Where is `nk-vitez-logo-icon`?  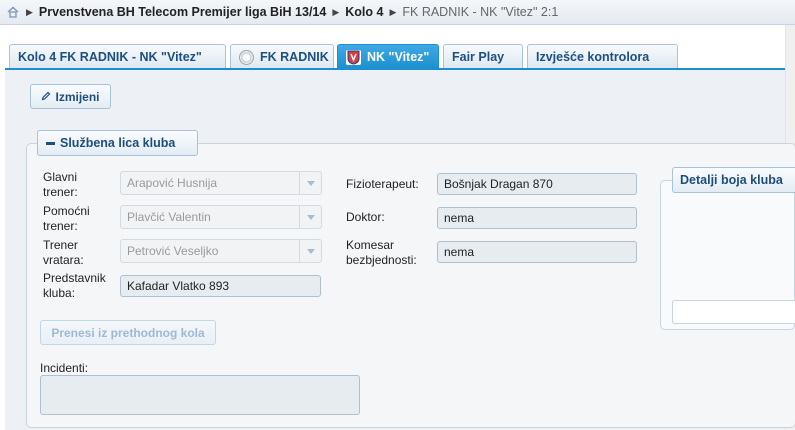
nk-vitez-logo-icon is located at coordinates (353, 57).